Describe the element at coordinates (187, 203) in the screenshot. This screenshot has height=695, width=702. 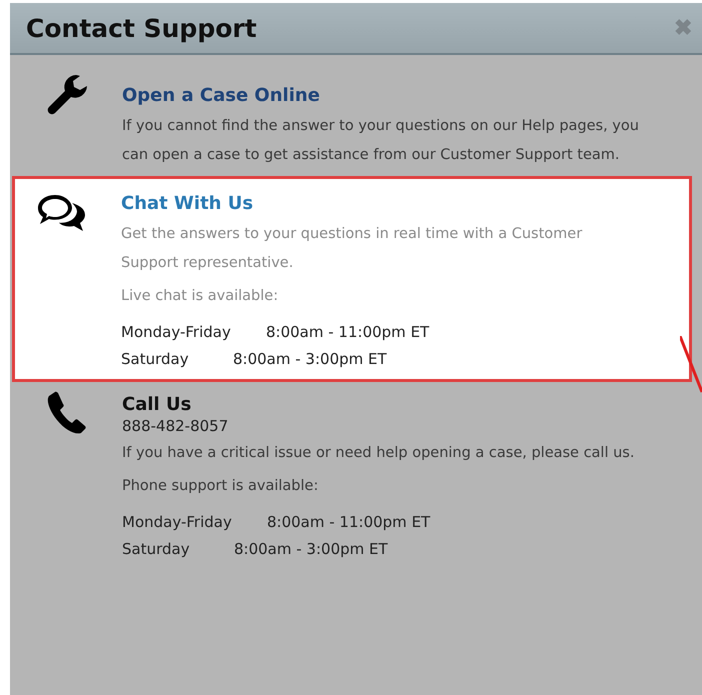
I see `section-title: Chat With Us` at that location.